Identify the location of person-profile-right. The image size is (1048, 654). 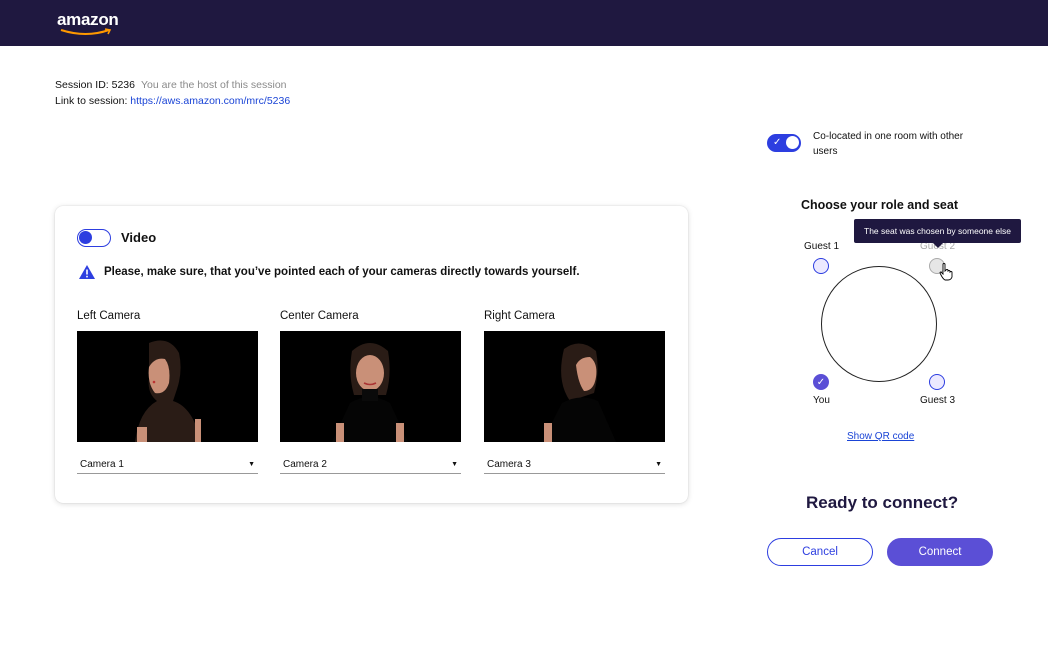
(579, 392).